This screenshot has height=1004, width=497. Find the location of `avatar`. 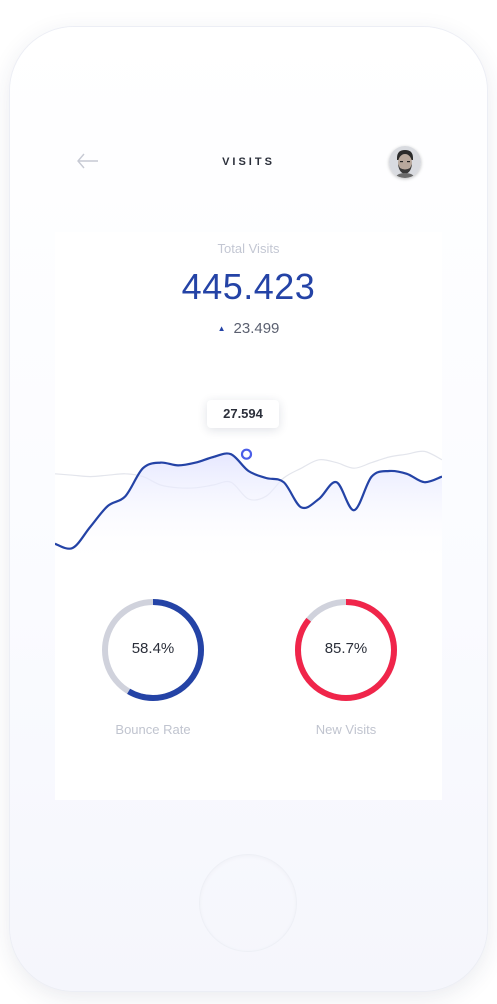

avatar is located at coordinates (405, 162).